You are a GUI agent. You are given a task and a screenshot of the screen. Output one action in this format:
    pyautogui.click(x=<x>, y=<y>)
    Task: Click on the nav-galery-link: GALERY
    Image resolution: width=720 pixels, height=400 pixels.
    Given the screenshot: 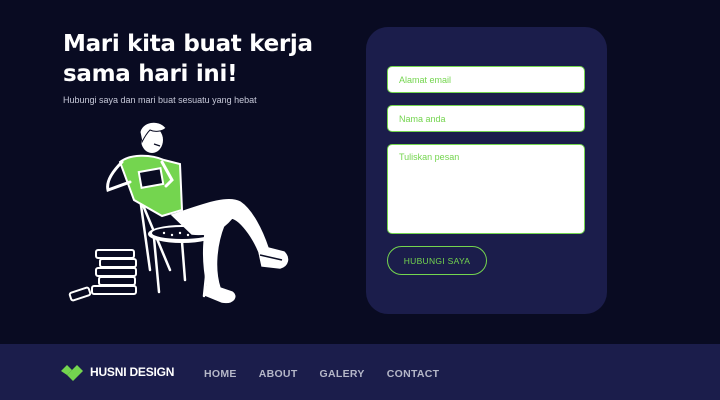 What is the action you would take?
    pyautogui.click(x=342, y=374)
    